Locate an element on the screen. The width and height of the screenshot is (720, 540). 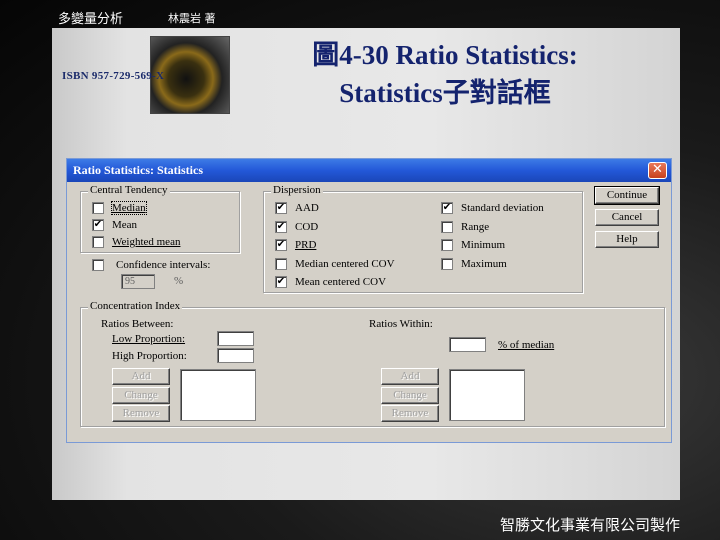
slide-title: 圖4-30 Ratio Statistics: Statistics子對話框 is located at coordinates (445, 74).